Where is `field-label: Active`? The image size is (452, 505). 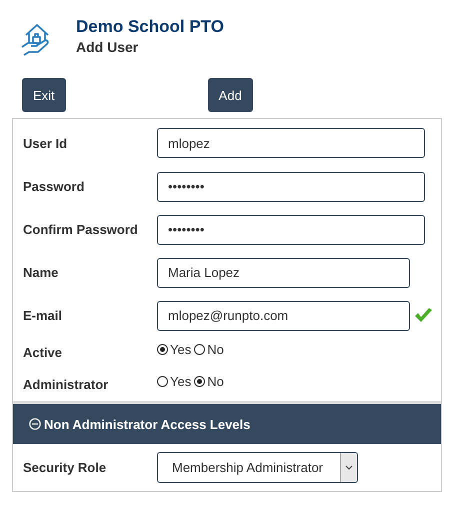
field-label: Active is located at coordinates (43, 352).